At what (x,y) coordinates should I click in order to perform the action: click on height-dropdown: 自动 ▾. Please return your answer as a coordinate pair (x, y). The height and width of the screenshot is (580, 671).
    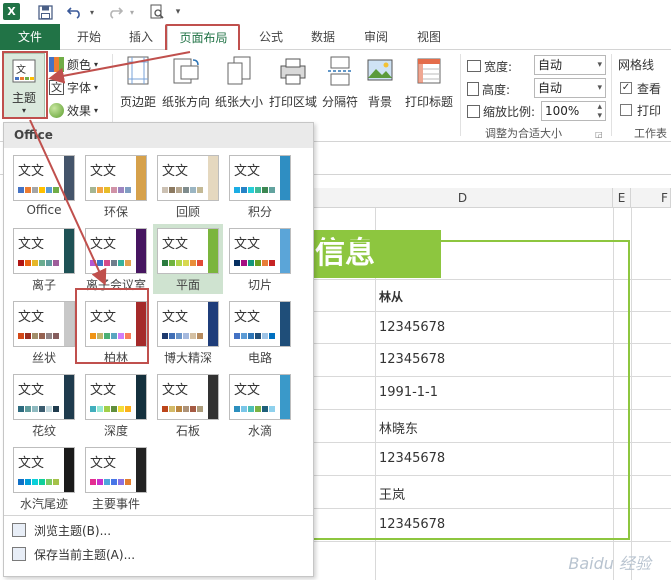
    Looking at the image, I should click on (570, 88).